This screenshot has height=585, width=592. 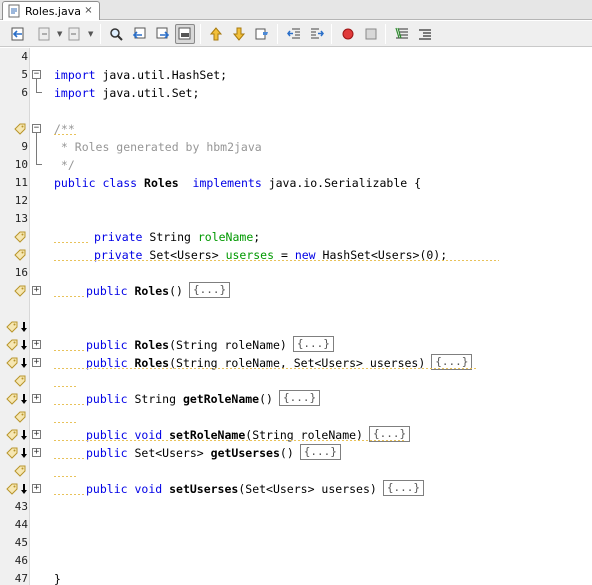 I want to click on line-number: 9, so click(x=24, y=146).